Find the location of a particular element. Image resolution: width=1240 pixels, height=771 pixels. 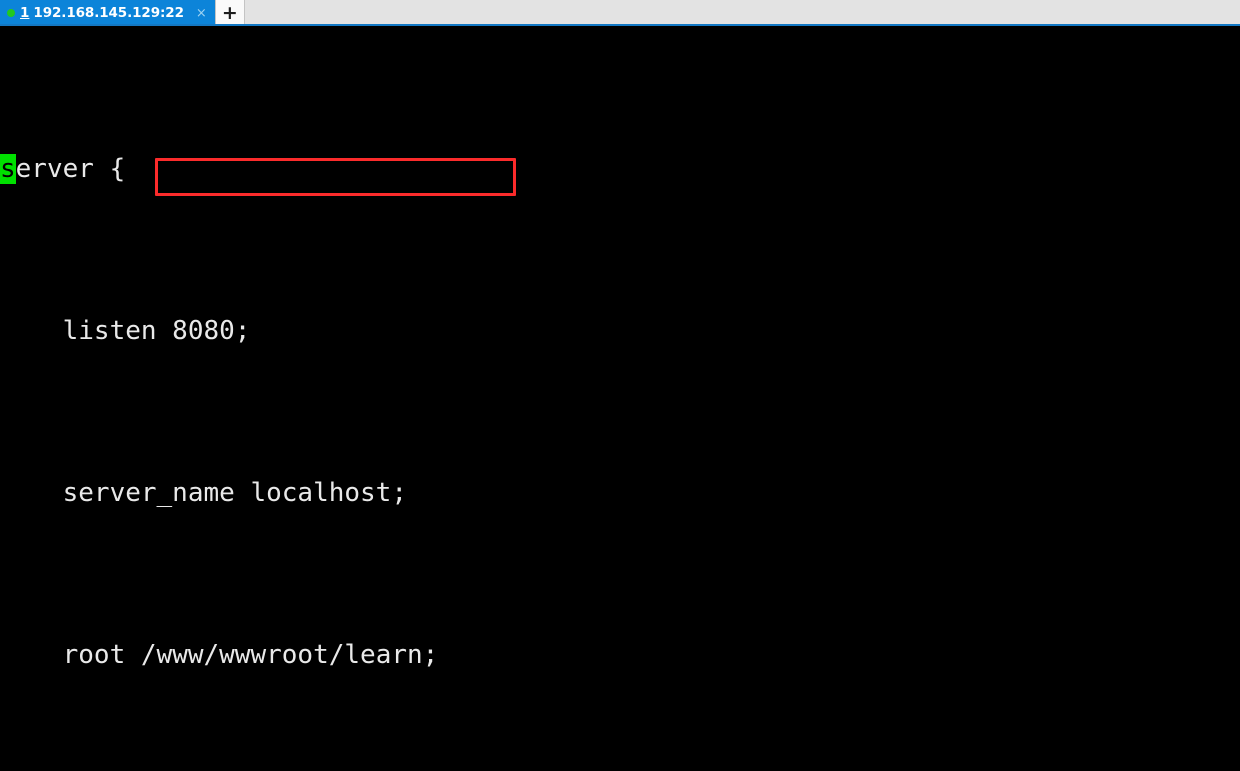

terminal-tab-1: 1 192.168.145.129:22 × is located at coordinates (107, 12).